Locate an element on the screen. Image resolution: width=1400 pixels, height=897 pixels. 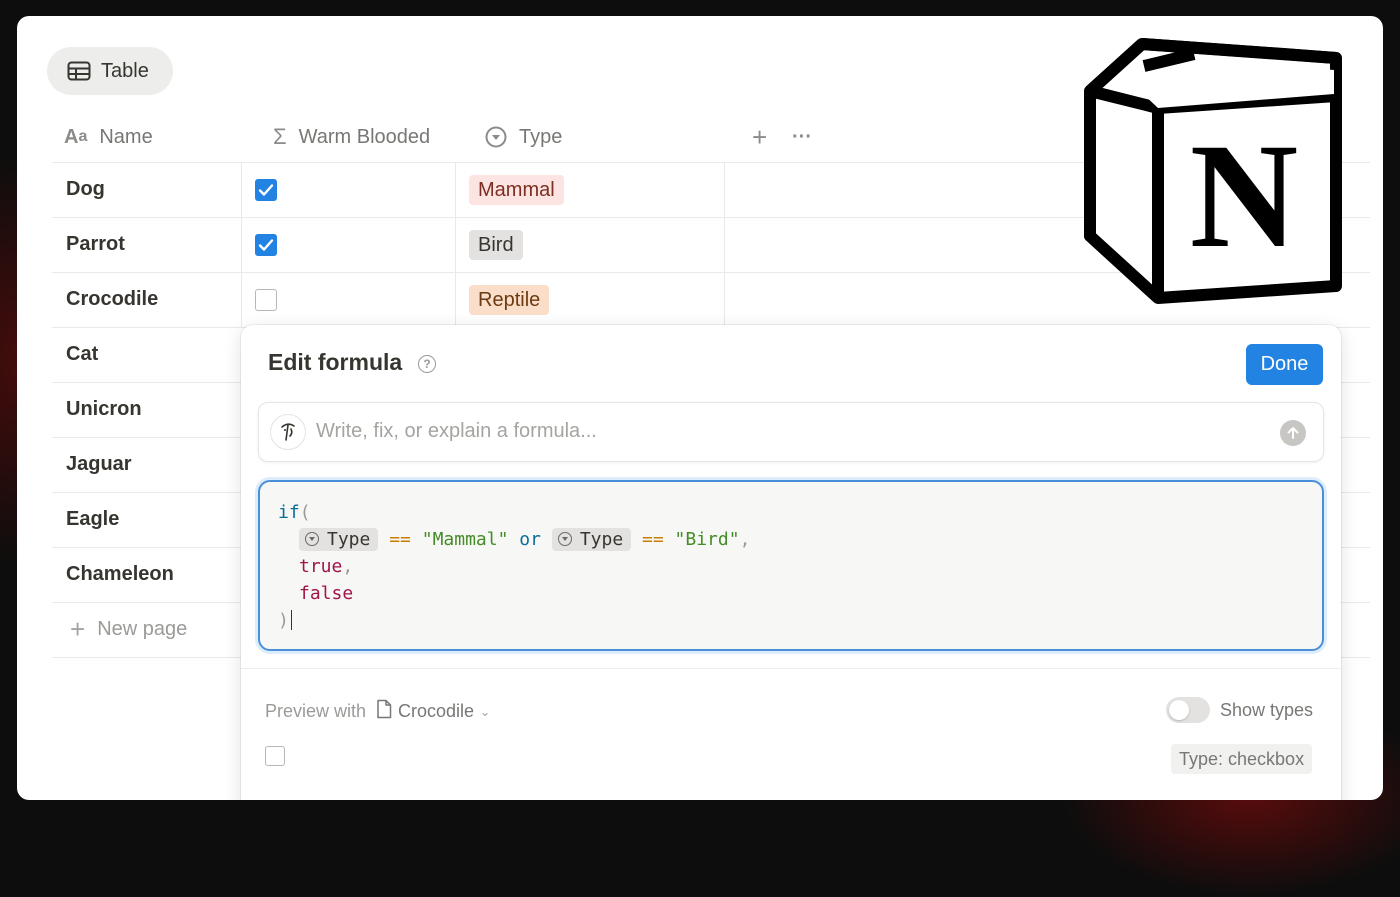
row-name: Chameleon is located at coordinates (120, 574).